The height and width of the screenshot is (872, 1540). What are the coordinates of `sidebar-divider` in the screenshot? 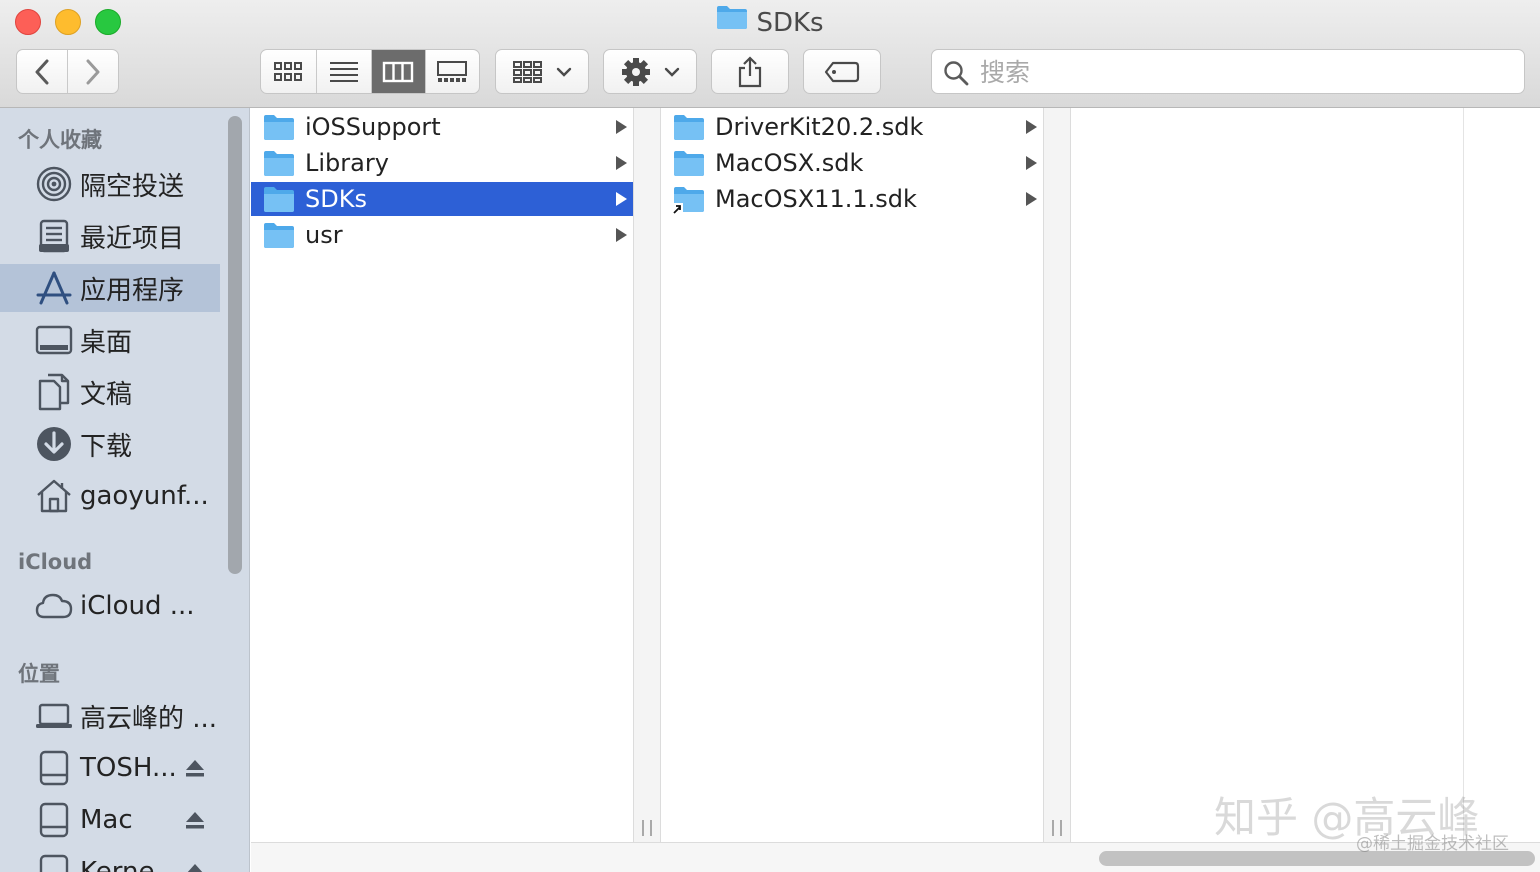 It's located at (249, 490).